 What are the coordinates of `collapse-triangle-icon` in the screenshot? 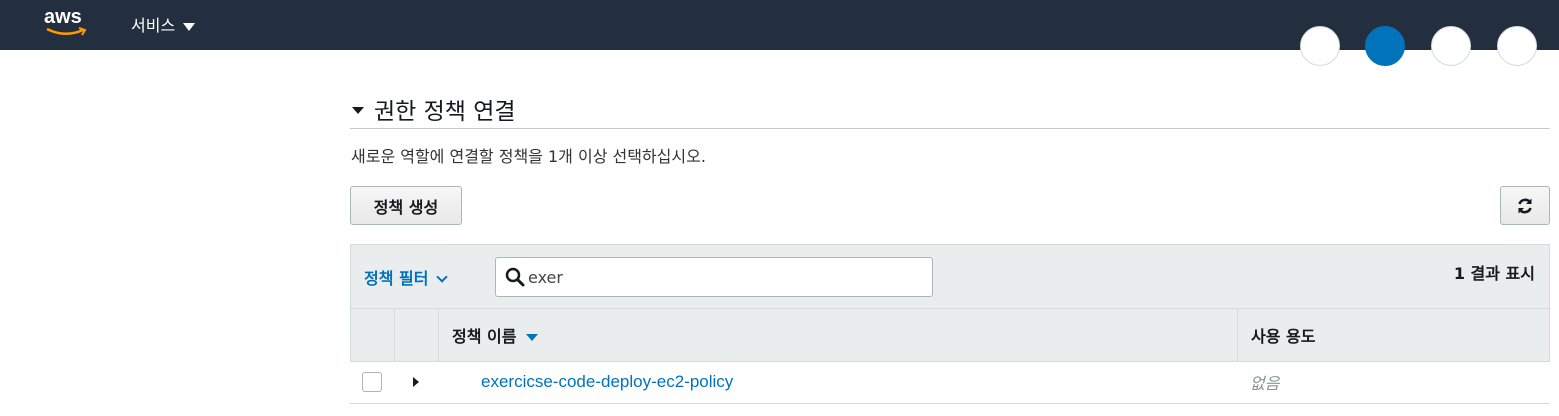 It's located at (358, 110).